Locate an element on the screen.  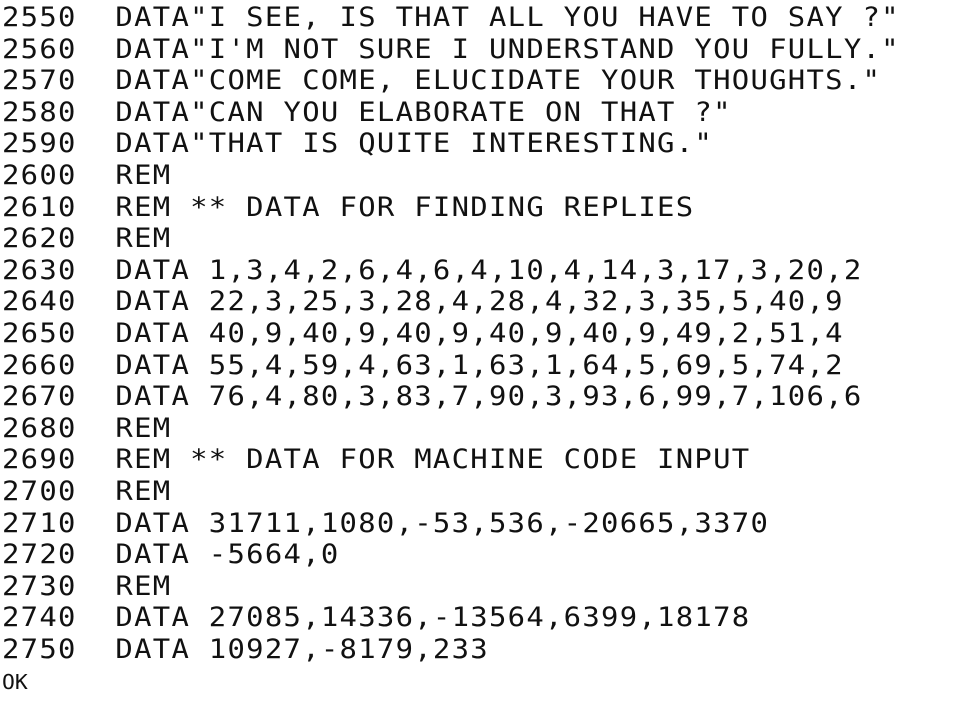
ok-prompt: OK is located at coordinates (15, 682).